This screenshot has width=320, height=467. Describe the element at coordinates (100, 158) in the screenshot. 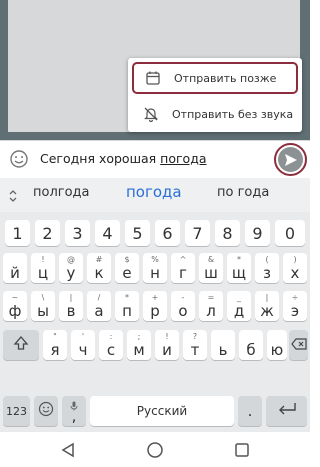

I see `message-text: Сегодня хорошая` at that location.